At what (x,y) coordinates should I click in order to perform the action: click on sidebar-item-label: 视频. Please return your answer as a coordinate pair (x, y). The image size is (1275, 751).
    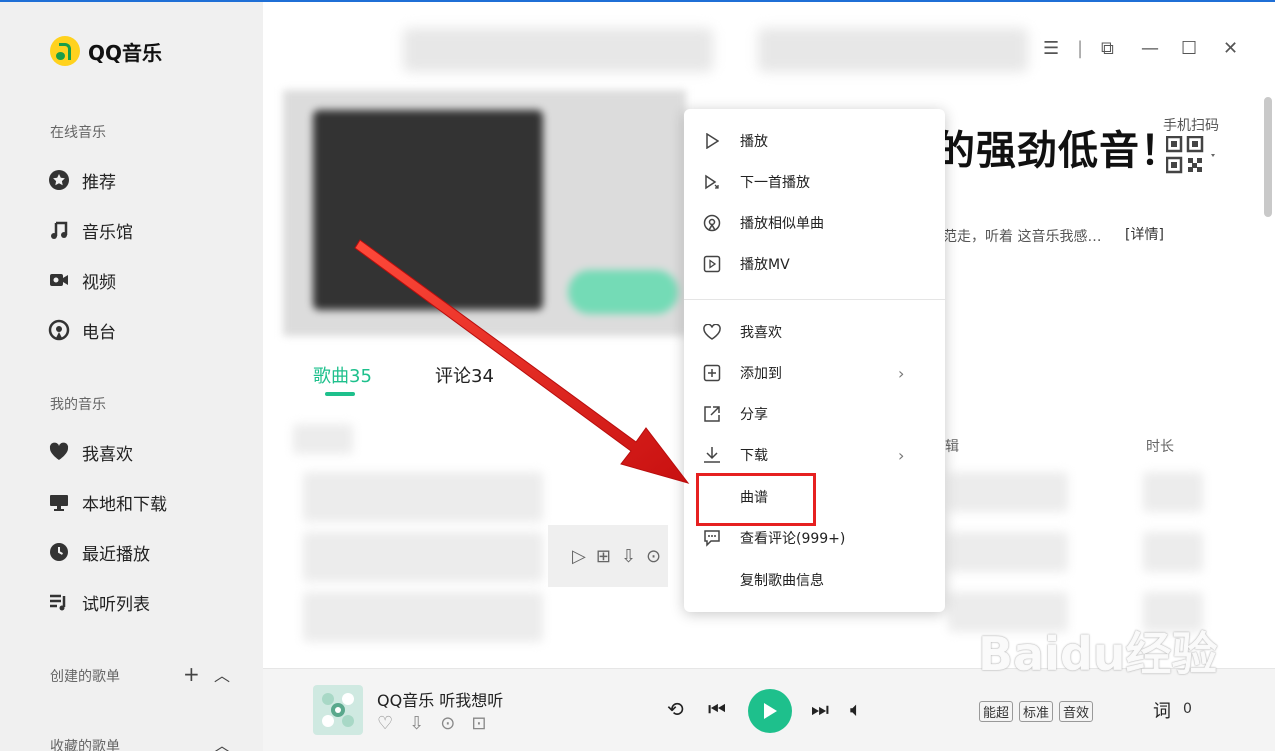
    Looking at the image, I should click on (99, 282).